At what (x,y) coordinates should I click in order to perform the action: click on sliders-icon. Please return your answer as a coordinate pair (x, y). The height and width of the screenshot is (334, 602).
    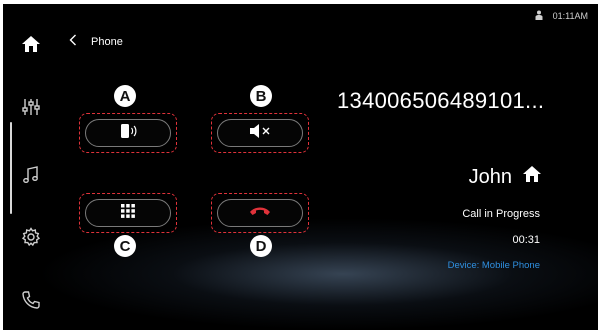
    Looking at the image, I should click on (31, 107).